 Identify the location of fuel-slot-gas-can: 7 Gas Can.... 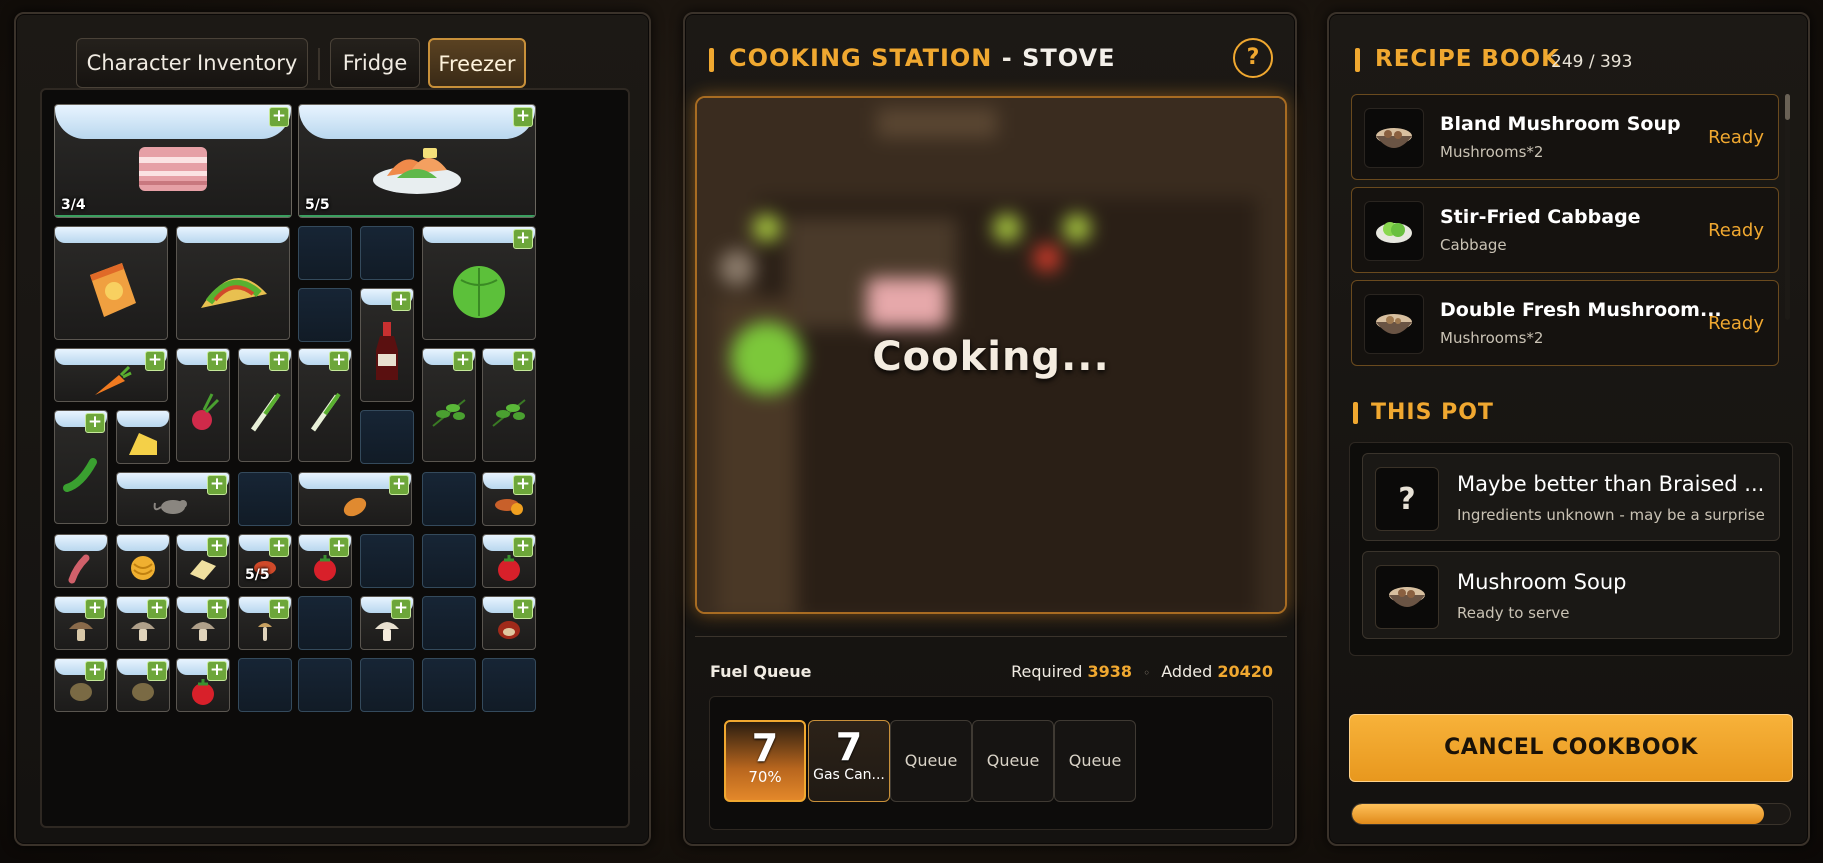
(849, 761).